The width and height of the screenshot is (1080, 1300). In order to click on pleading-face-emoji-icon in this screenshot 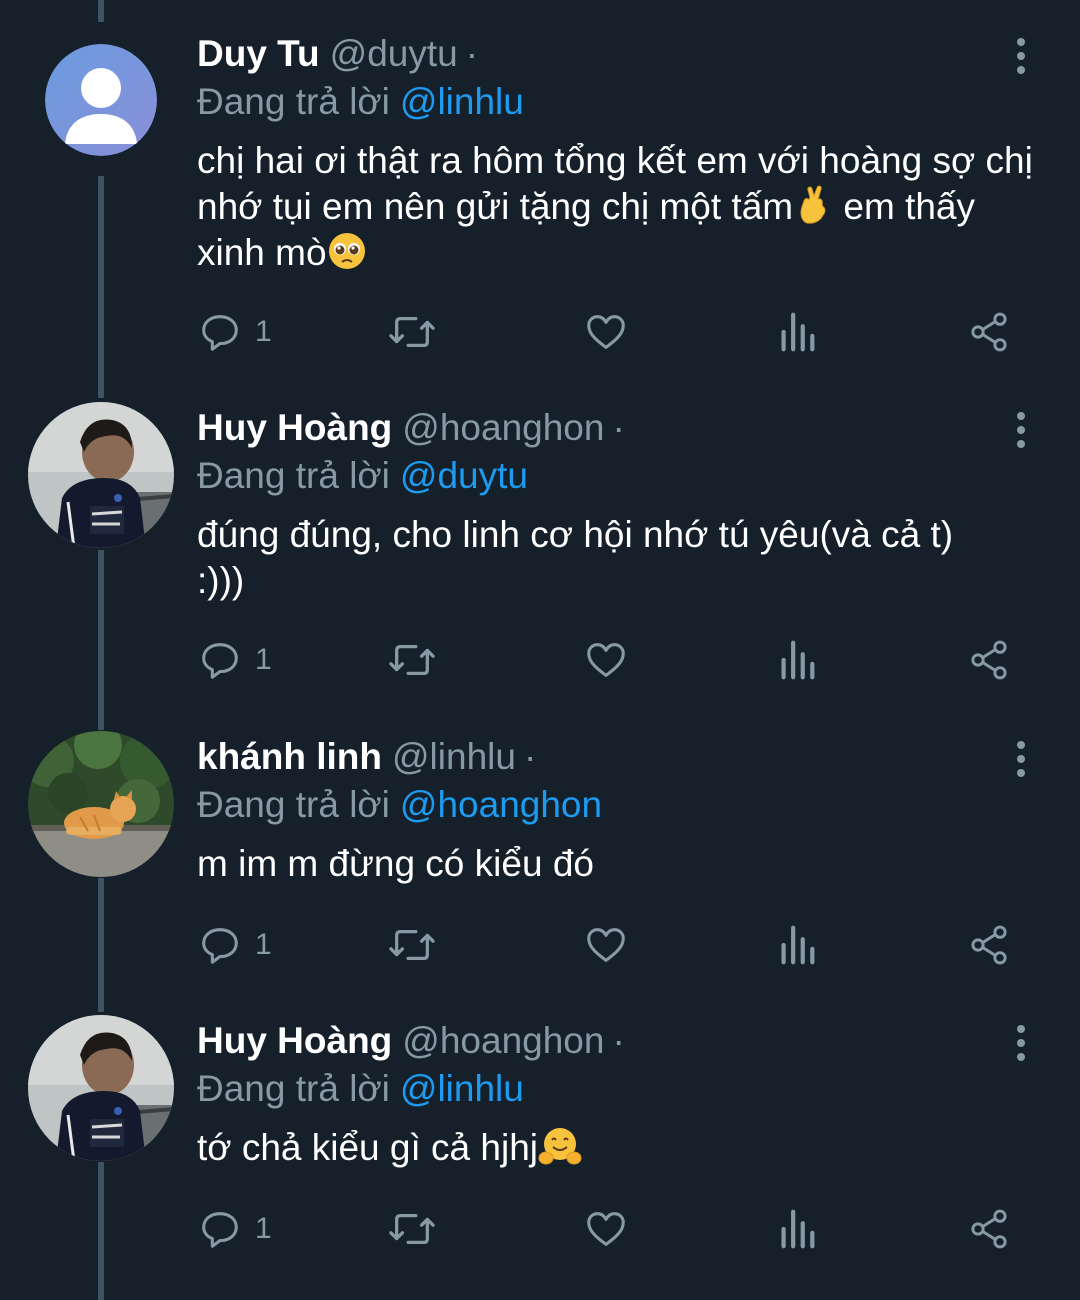, I will do `click(347, 251)`.